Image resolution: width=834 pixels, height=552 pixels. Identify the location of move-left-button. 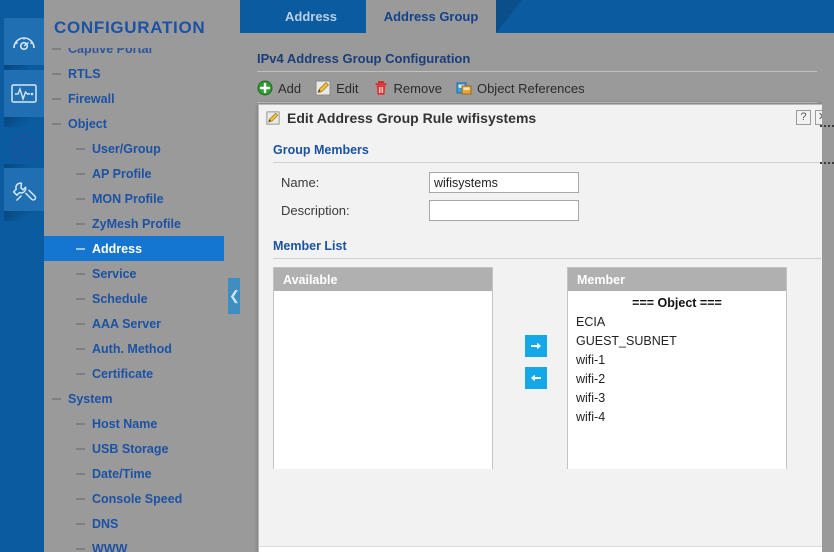
(536, 378).